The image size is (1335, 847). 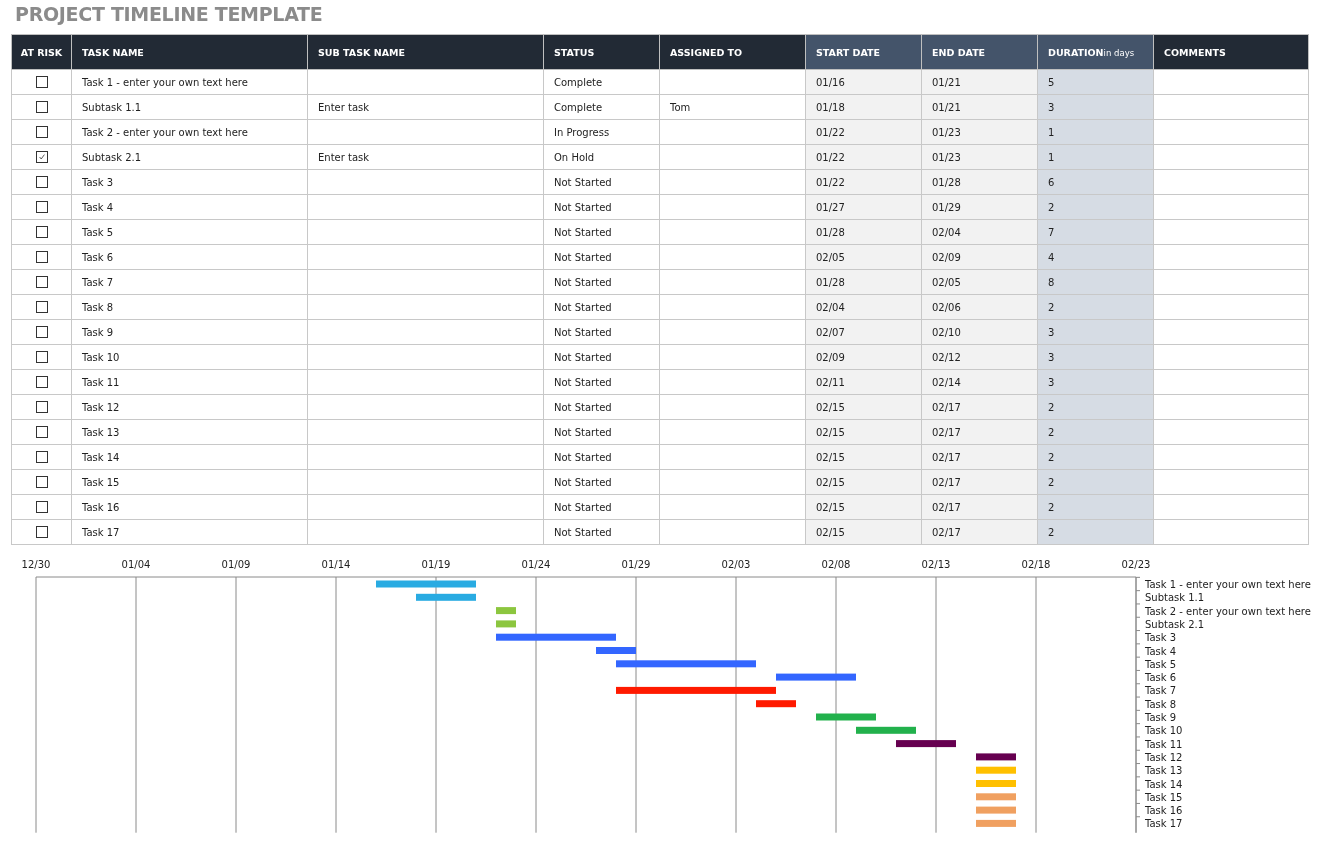 What do you see at coordinates (536, 564) in the screenshot?
I see `axis-date-label: 01/24` at bounding box center [536, 564].